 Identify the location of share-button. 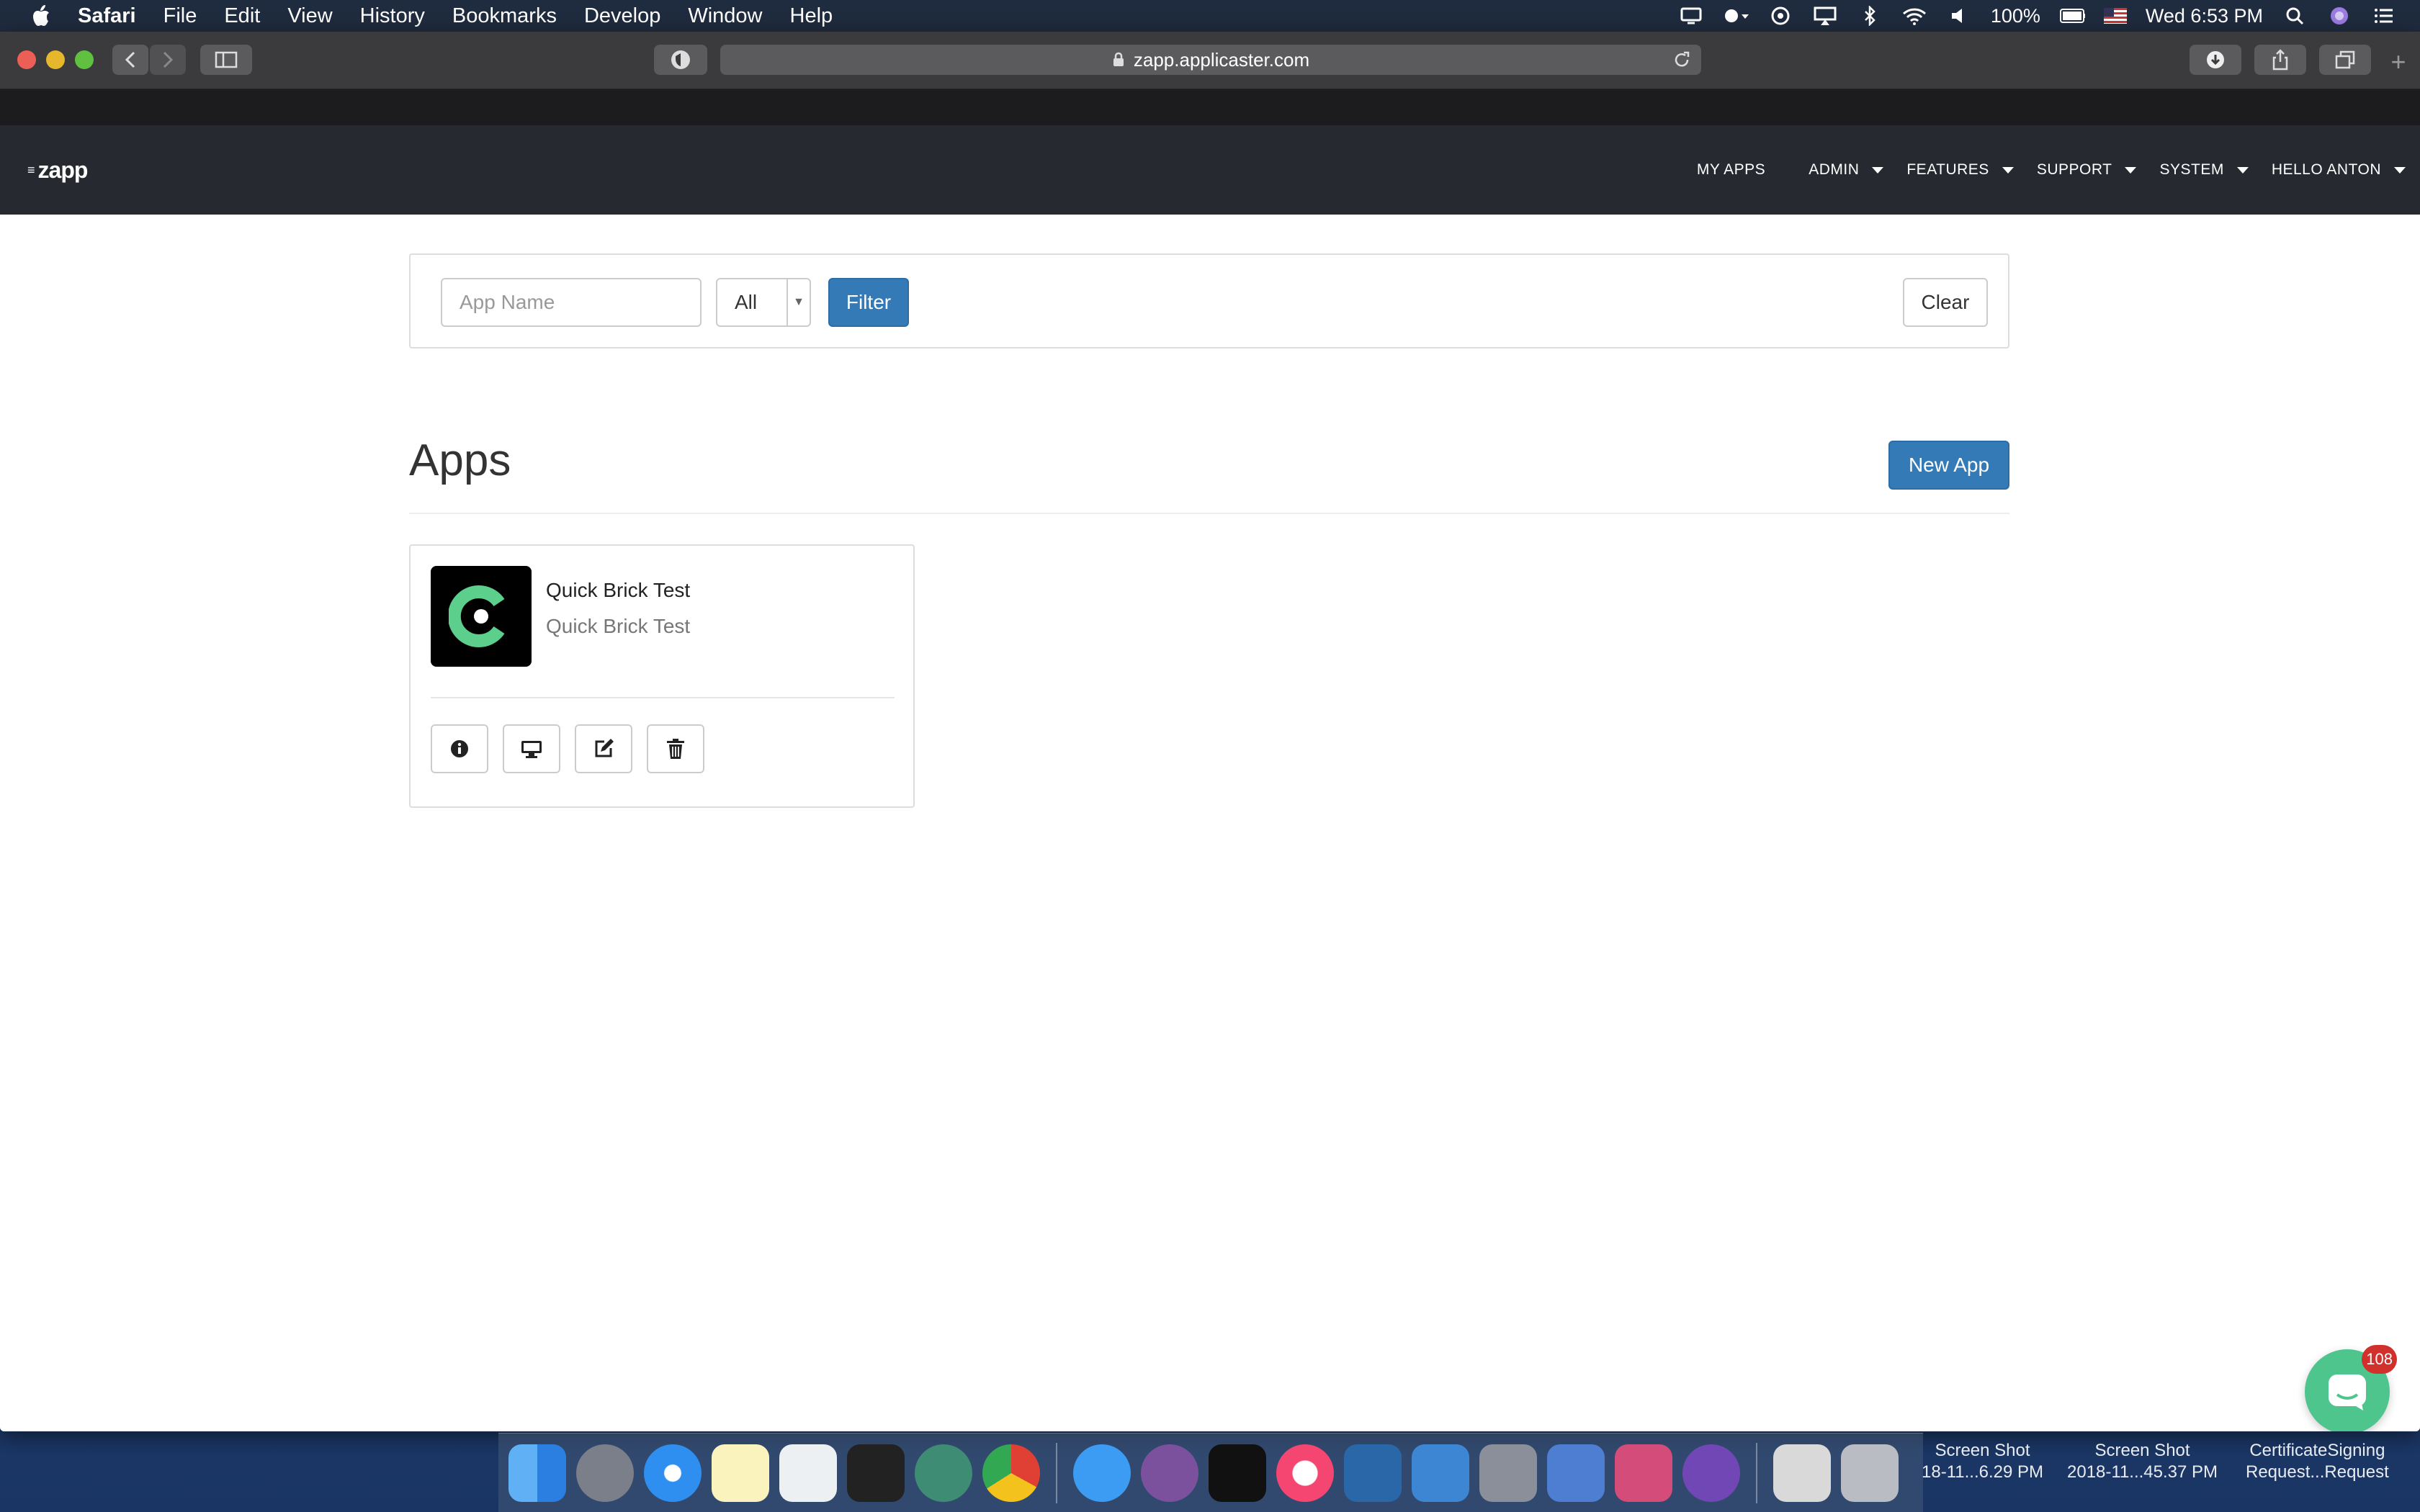
(2280, 60).